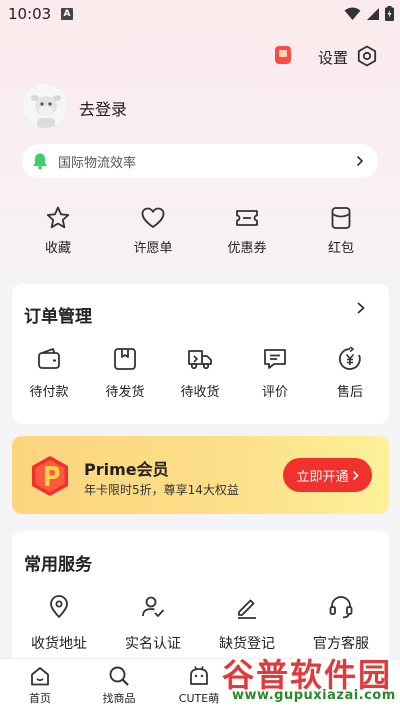  I want to click on order-label: 待发货, so click(125, 392).